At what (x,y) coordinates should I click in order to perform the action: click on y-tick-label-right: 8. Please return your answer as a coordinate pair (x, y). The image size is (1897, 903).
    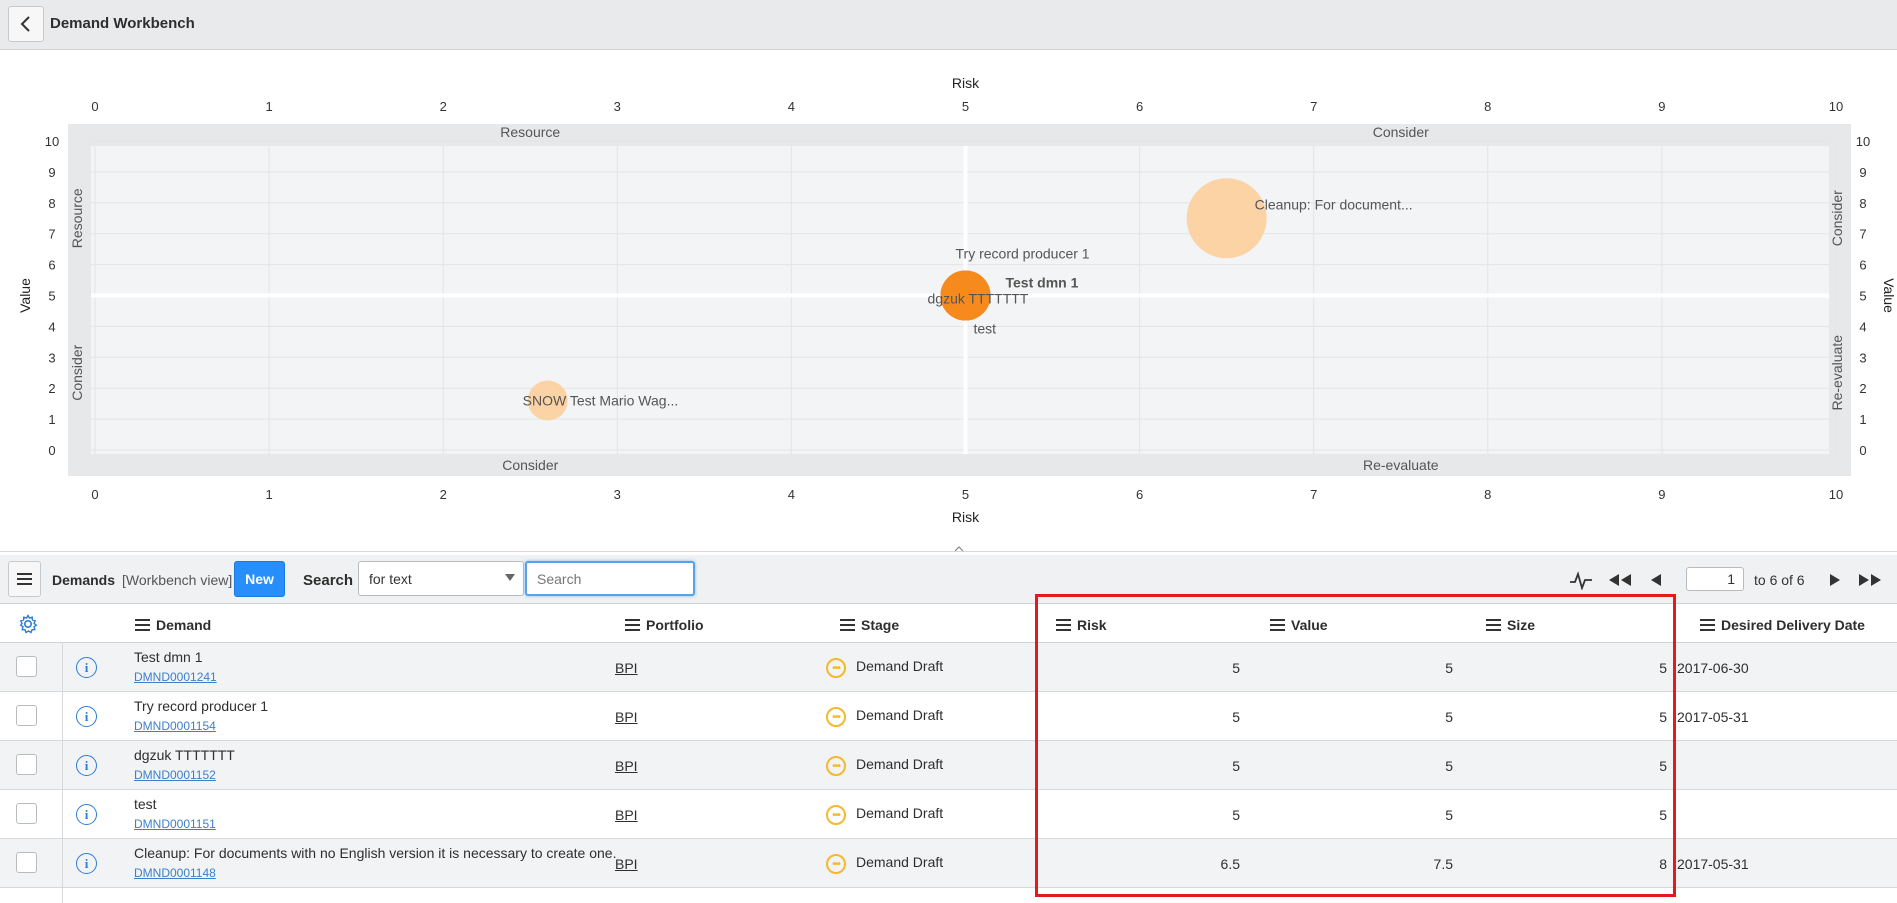
    Looking at the image, I should click on (1862, 203).